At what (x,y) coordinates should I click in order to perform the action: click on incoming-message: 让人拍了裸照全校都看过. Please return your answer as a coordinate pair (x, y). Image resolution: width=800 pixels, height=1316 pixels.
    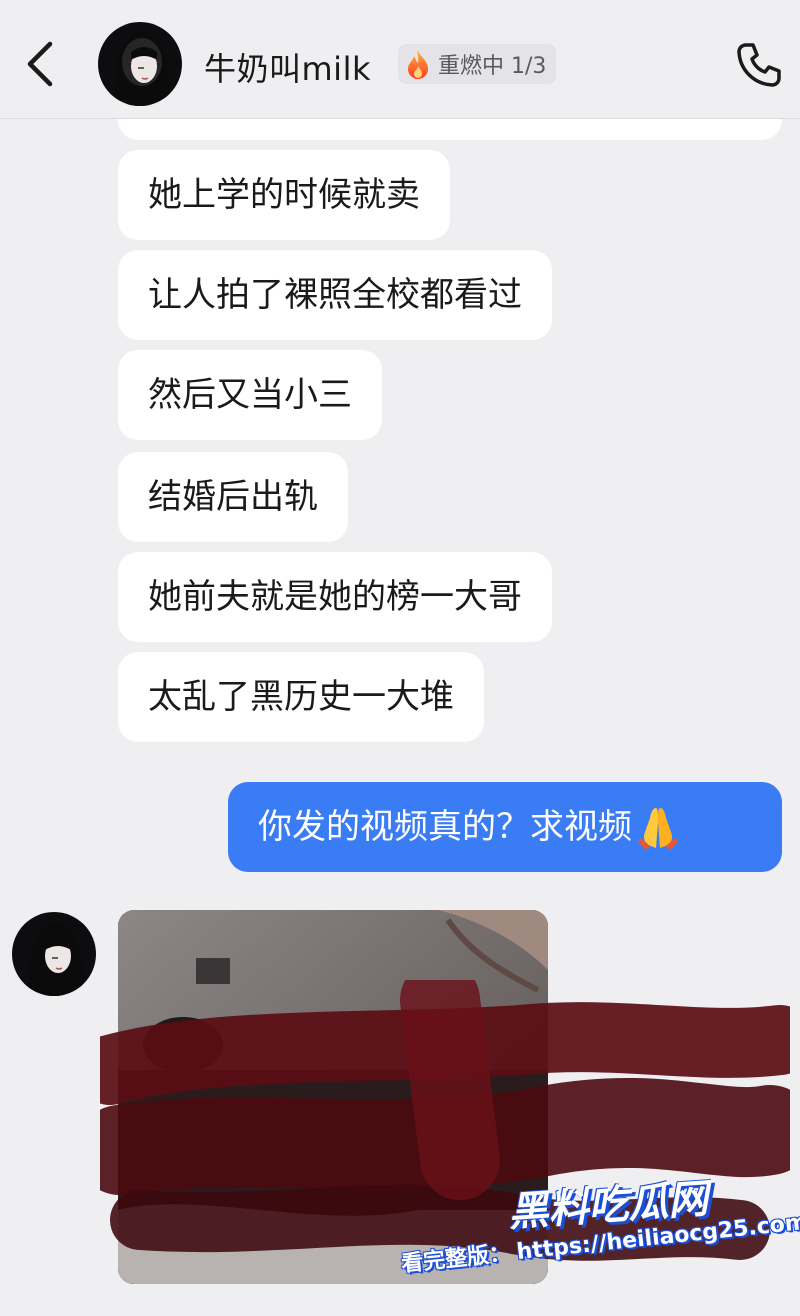
    Looking at the image, I should click on (335, 295).